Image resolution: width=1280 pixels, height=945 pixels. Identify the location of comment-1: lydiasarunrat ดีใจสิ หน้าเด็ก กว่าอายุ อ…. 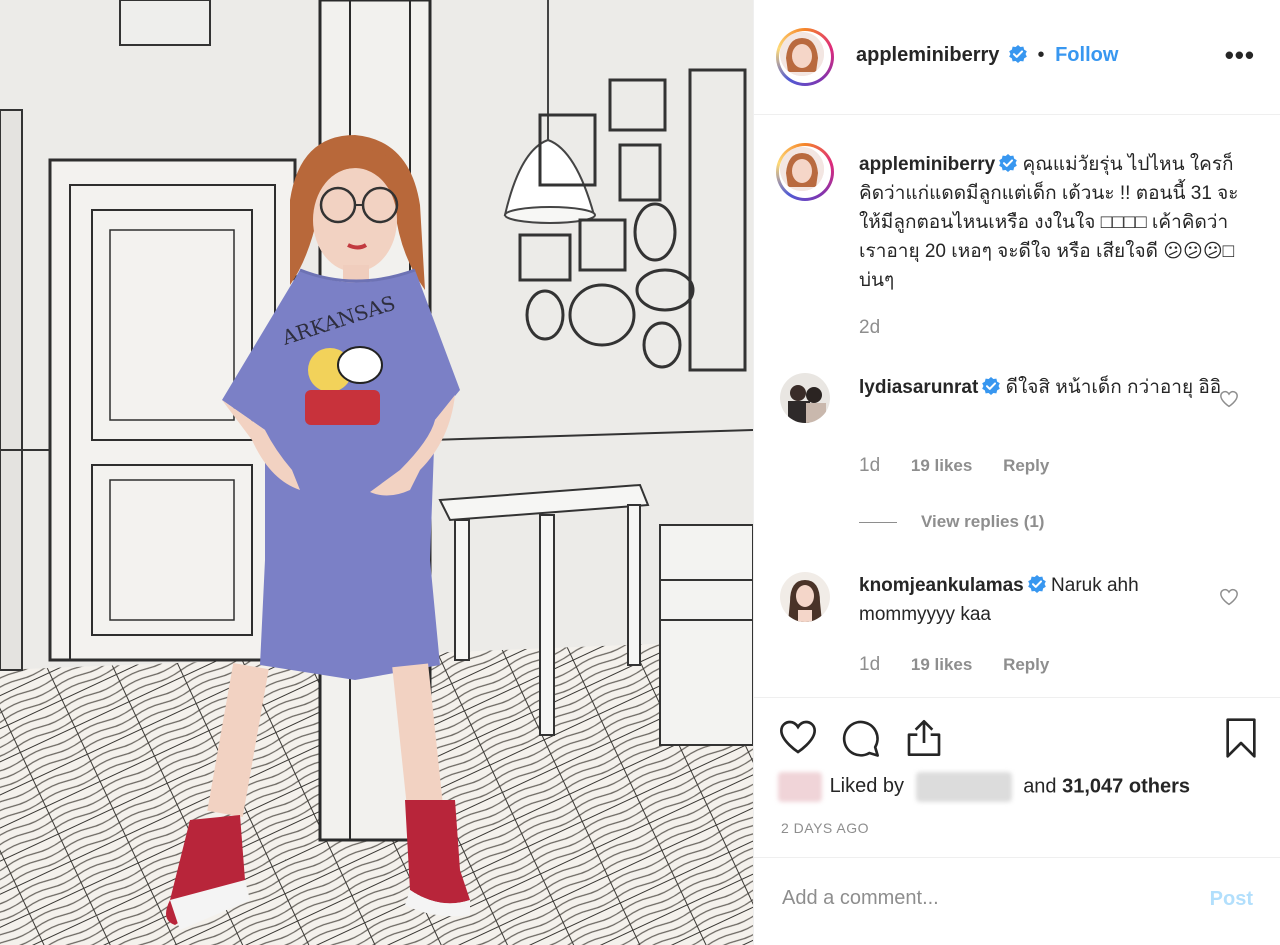
(1049, 387).